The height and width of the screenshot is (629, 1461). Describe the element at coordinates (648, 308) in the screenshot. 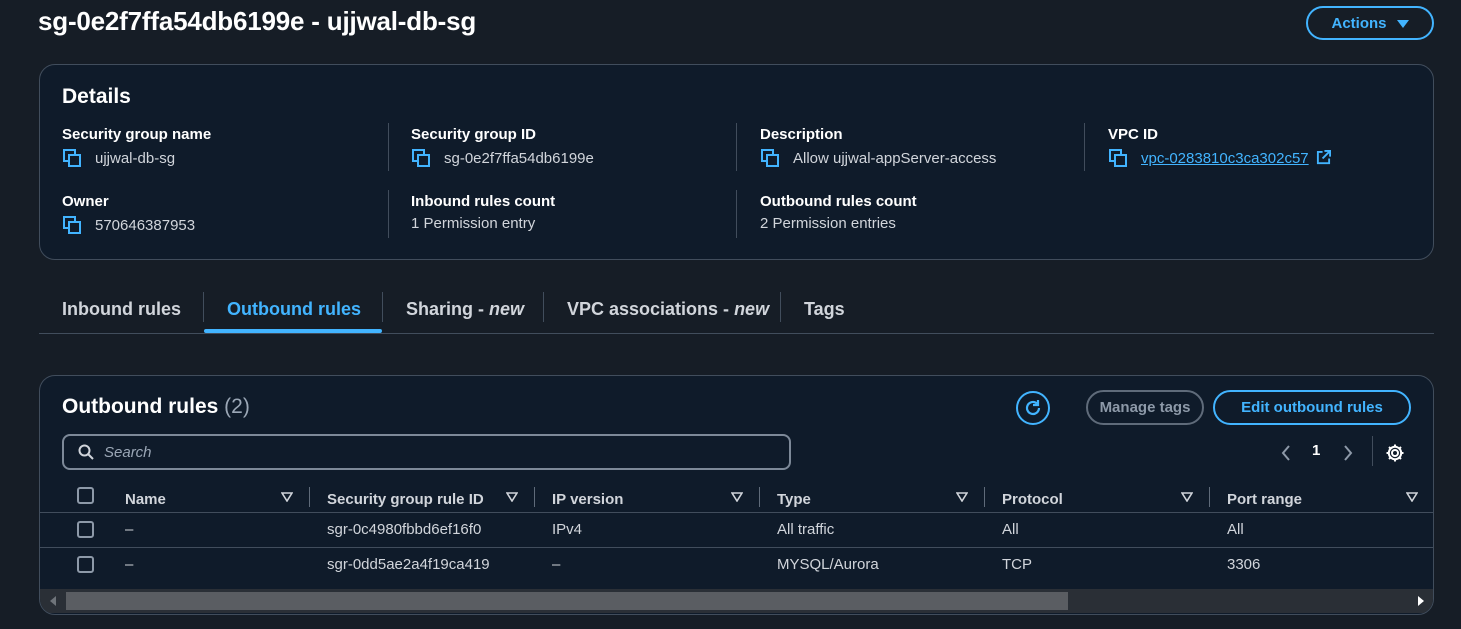

I see `tab-label: VPC associations -` at that location.